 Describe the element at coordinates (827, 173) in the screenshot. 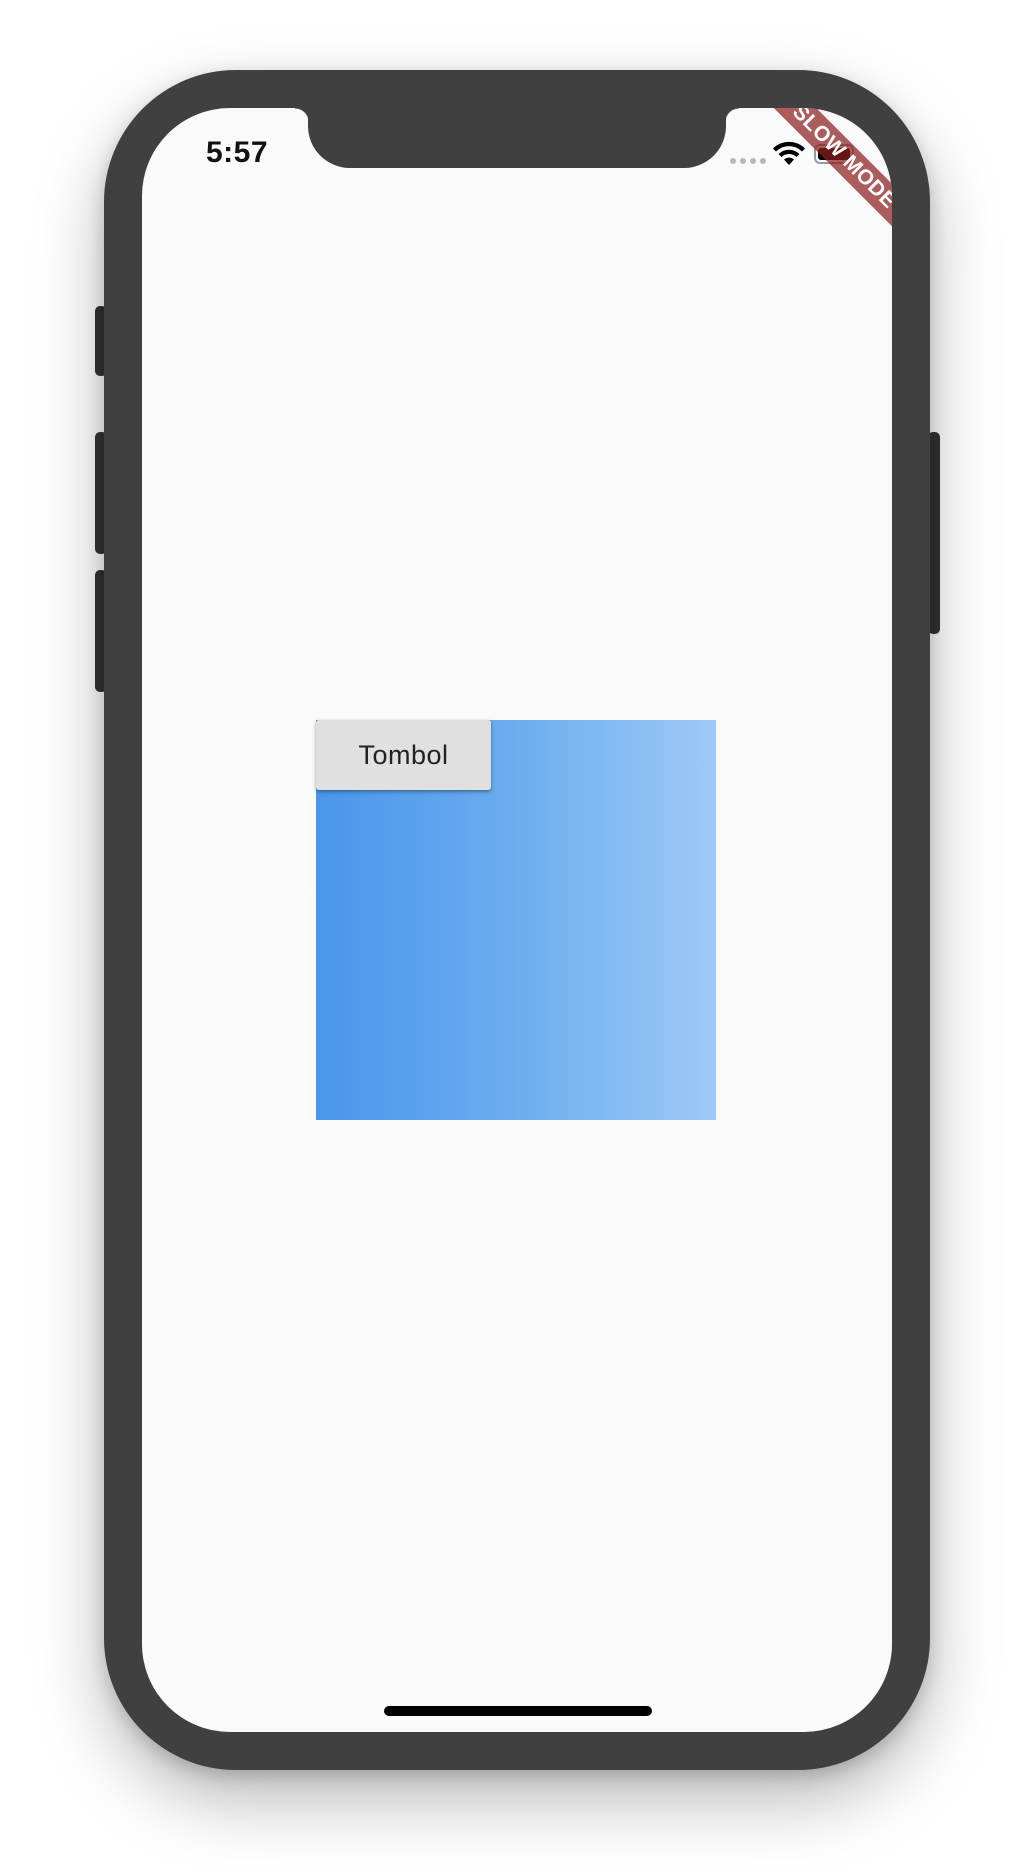

I see `slow-mode-banner: SLOW MODE` at that location.